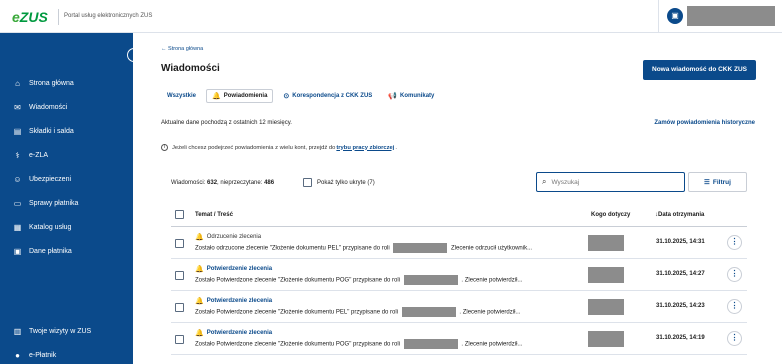 Image resolution: width=782 pixels, height=364 pixels. I want to click on message-stats: Wiadomości: 632, nieprzeczytane: 486, so click(223, 183).